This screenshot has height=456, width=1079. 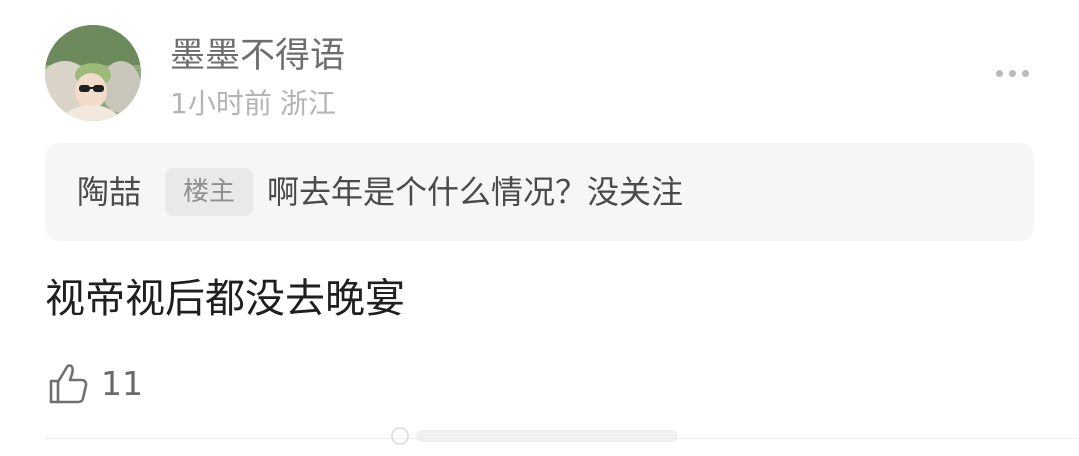 I want to click on avatar-image, so click(x=93, y=73).